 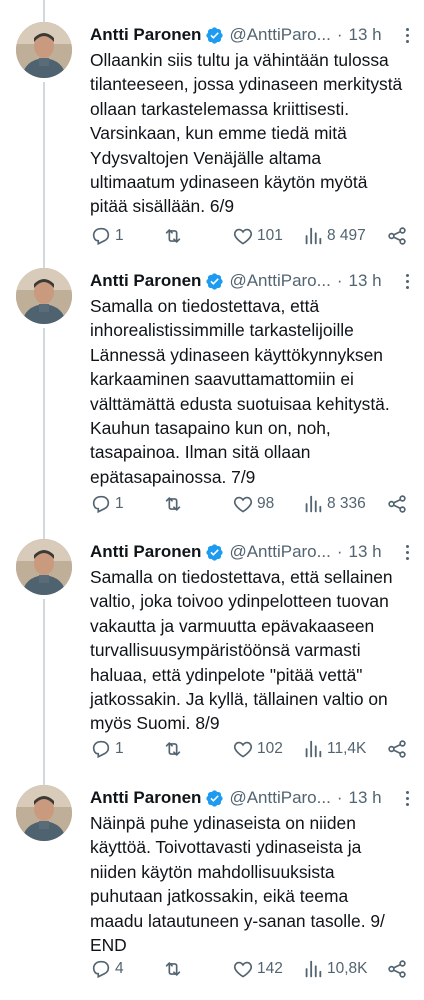 What do you see at coordinates (347, 968) in the screenshot?
I see `view-count: 10,8K` at bounding box center [347, 968].